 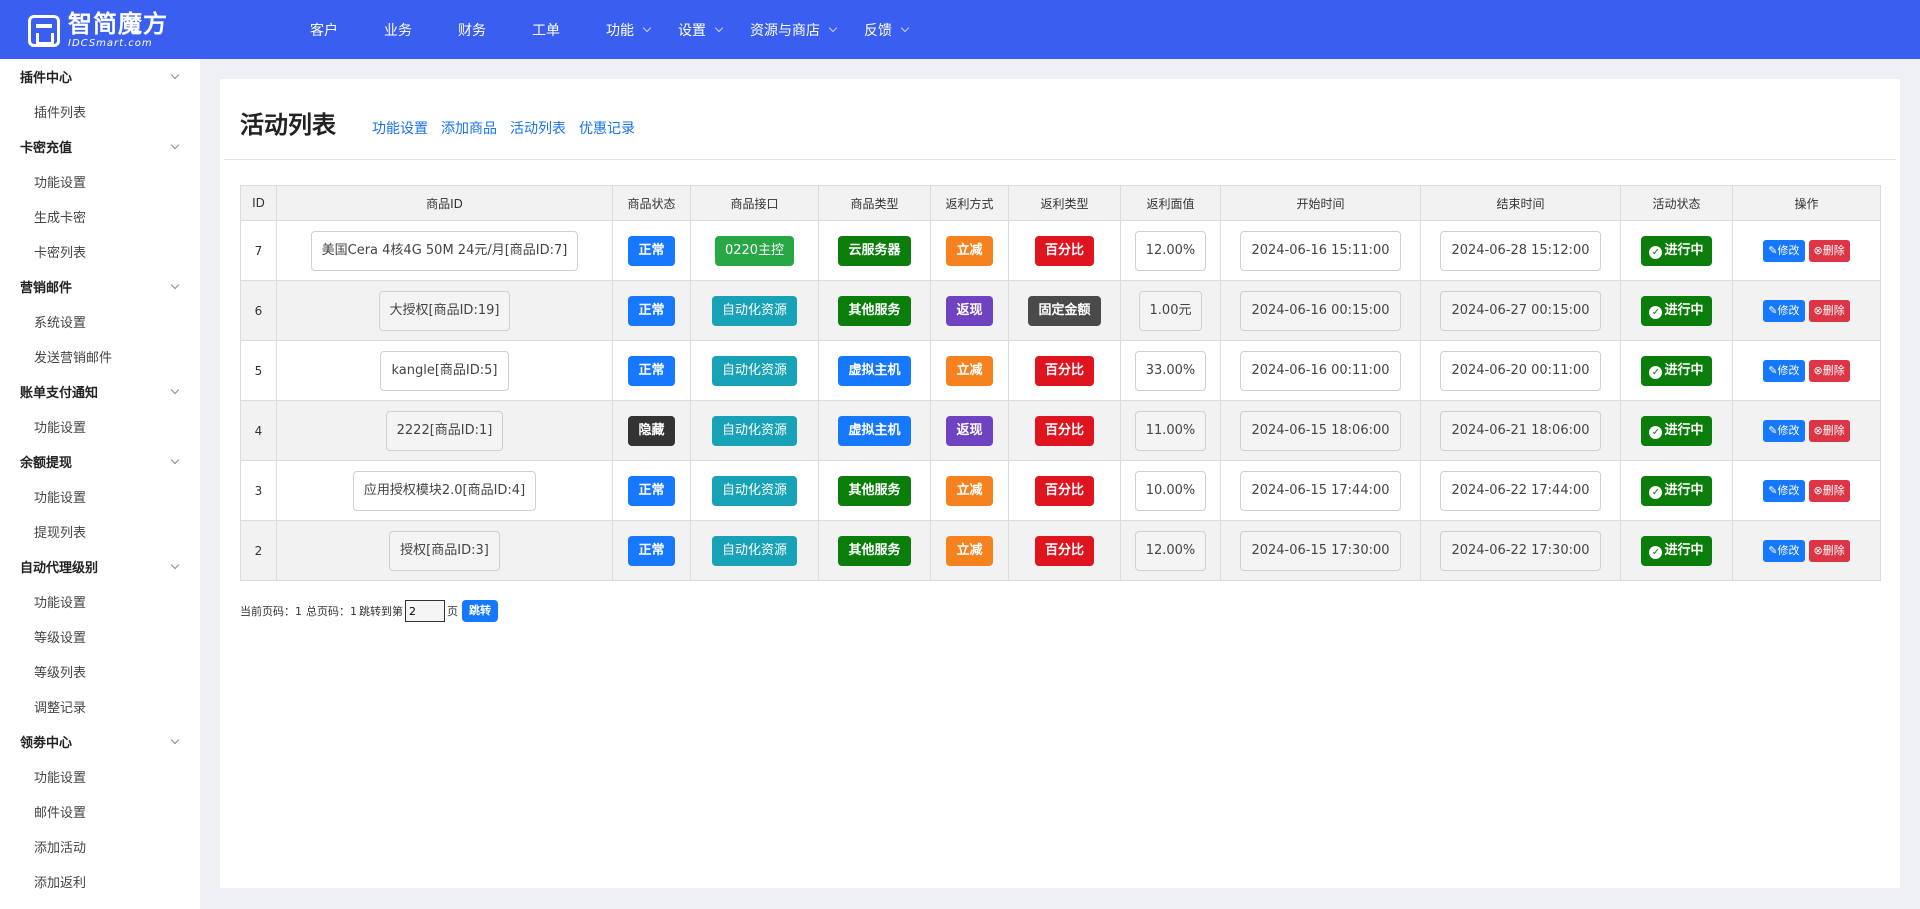 I want to click on link-add-product: 添加商品, so click(x=469, y=128).